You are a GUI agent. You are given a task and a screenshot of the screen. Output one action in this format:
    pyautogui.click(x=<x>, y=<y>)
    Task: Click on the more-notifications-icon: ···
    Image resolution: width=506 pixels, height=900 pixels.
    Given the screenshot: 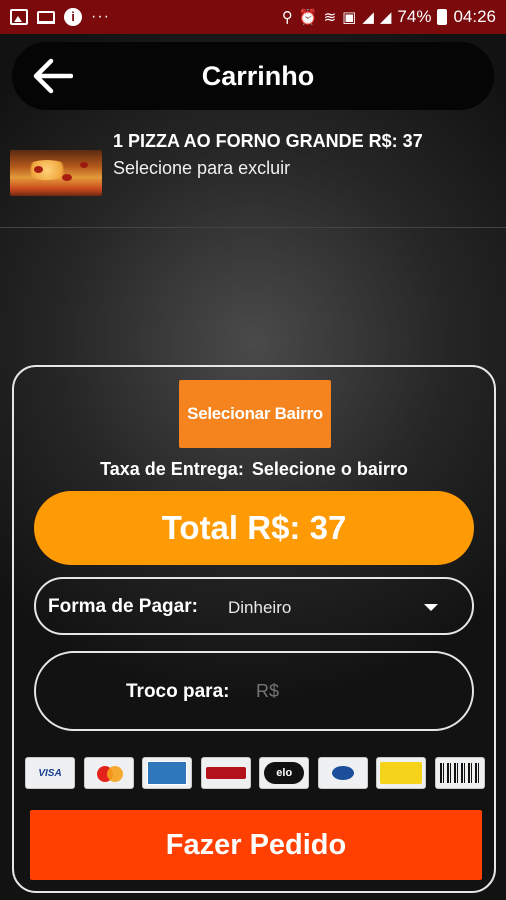 What is the action you would take?
    pyautogui.click(x=100, y=16)
    